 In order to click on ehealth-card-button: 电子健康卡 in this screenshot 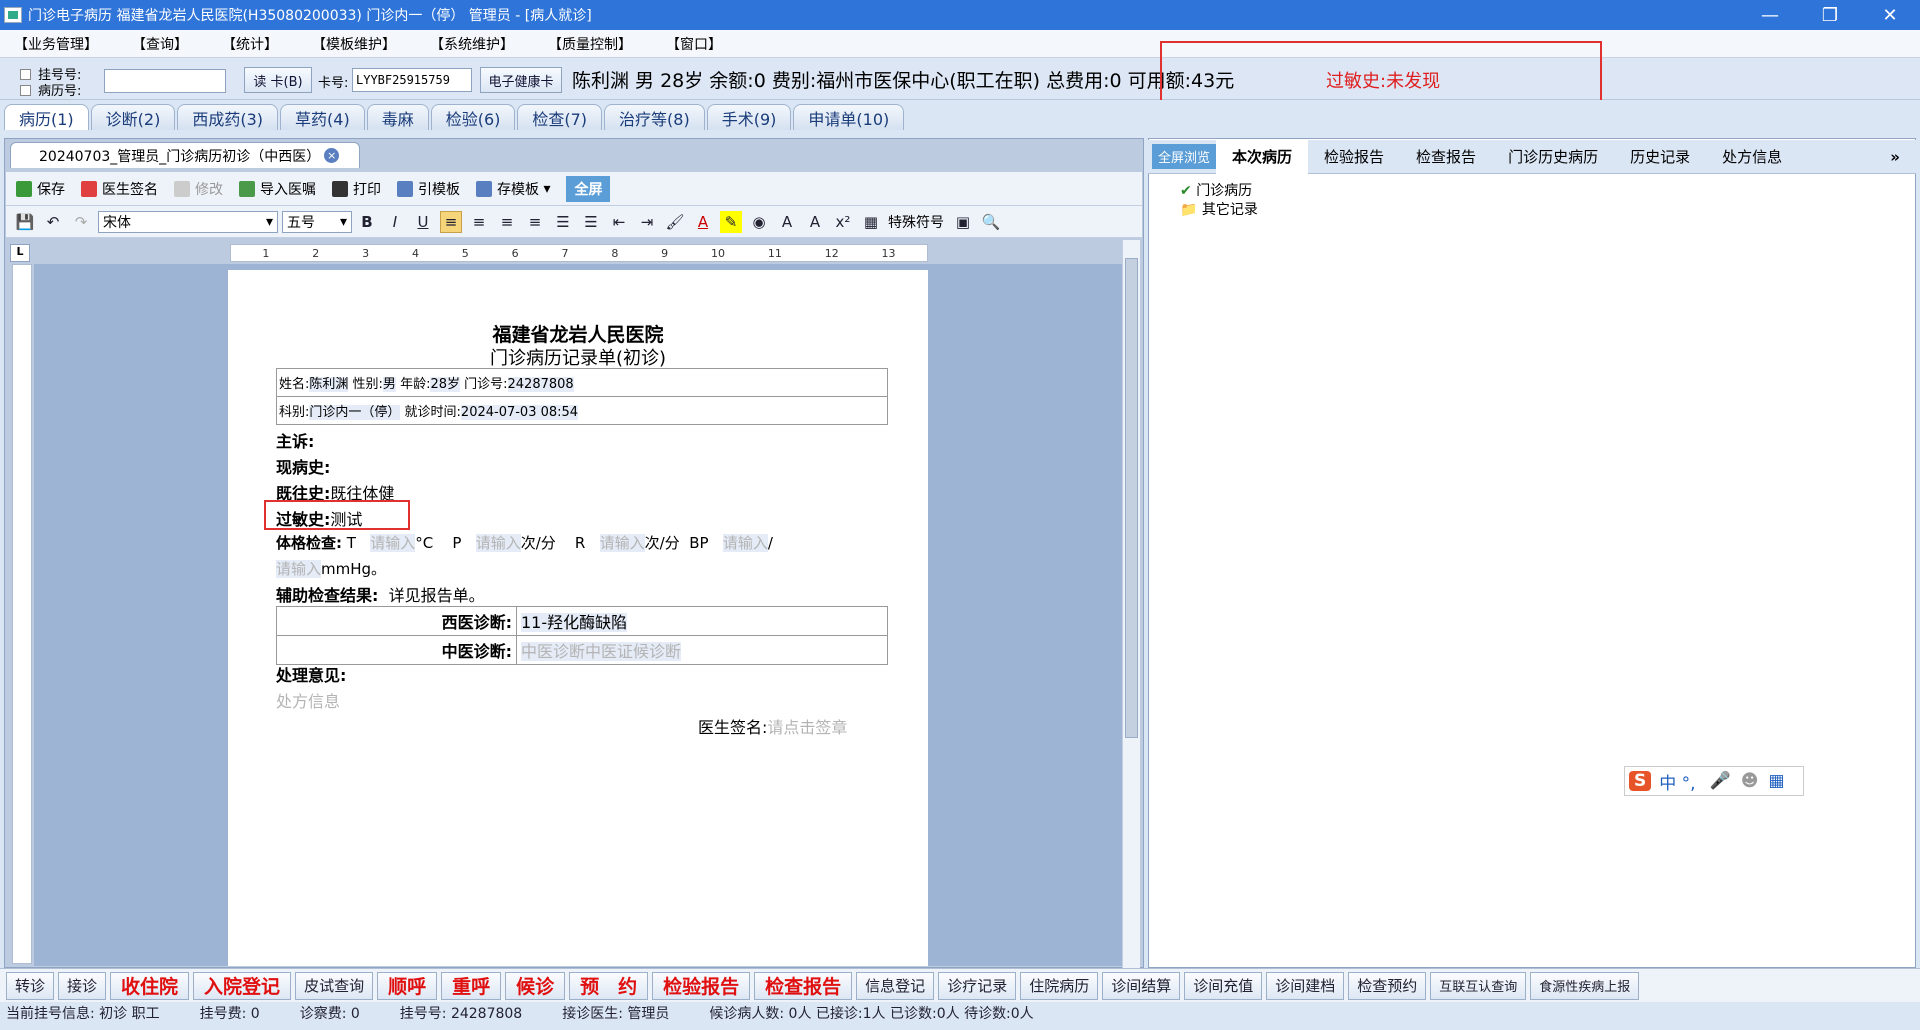, I will do `click(521, 80)`.